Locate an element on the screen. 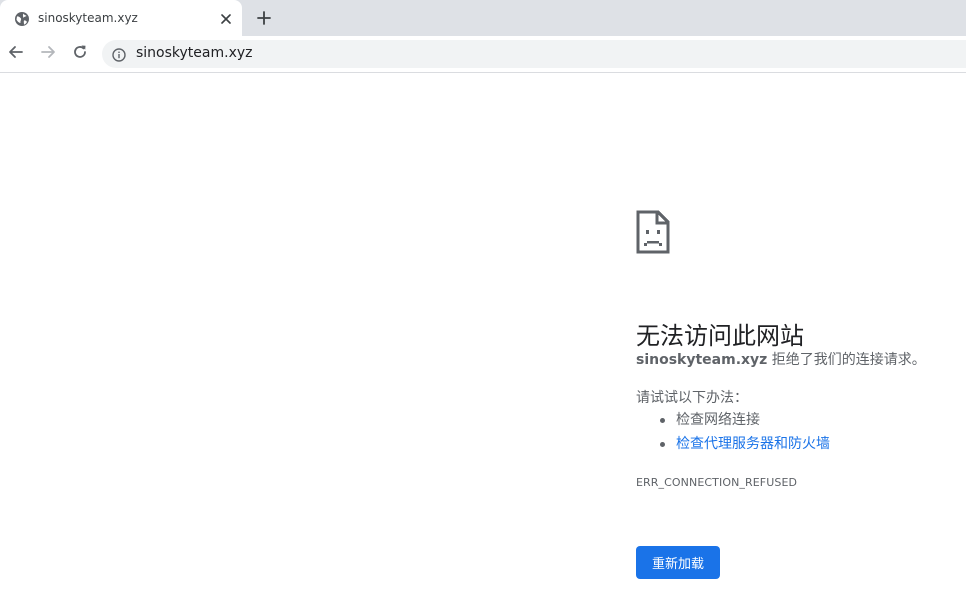 This screenshot has width=966, height=592. arrow-left-icon is located at coordinates (16, 54).